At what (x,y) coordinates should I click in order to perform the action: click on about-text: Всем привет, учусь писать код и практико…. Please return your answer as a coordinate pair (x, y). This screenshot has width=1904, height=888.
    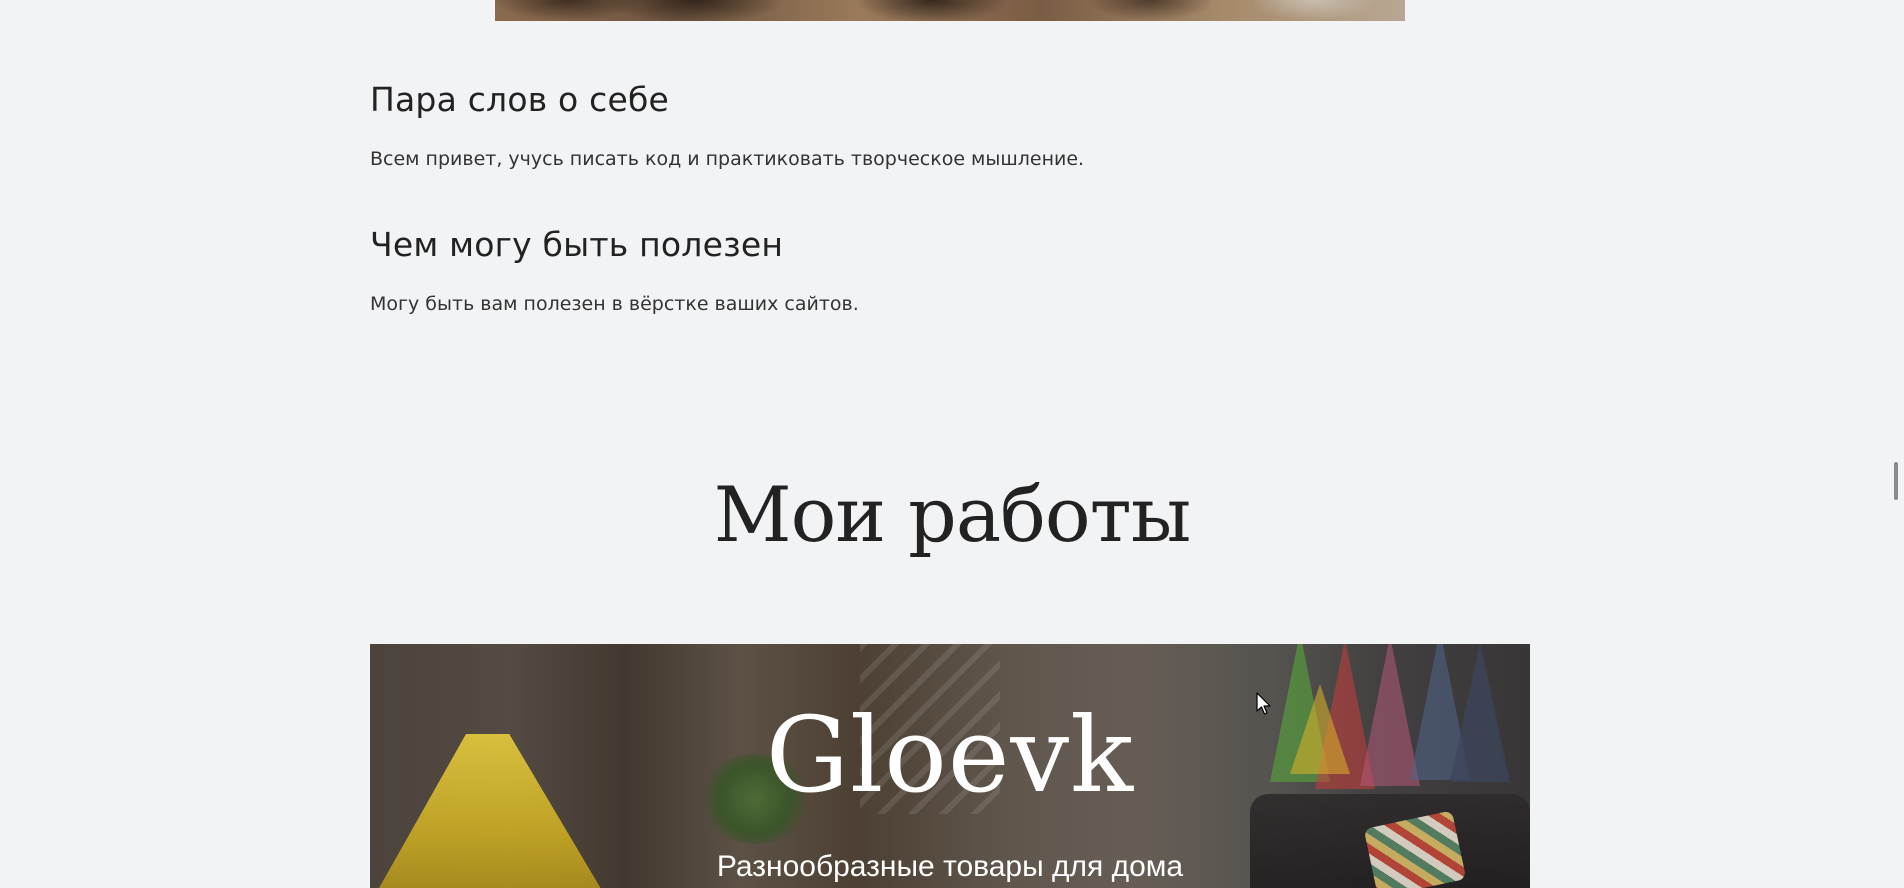
    Looking at the image, I should click on (727, 159).